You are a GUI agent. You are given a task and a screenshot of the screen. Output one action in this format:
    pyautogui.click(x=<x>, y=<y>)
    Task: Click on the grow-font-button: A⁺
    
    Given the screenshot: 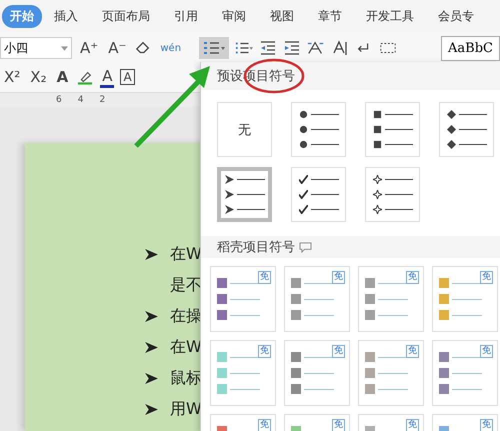 What is the action you would take?
    pyautogui.click(x=89, y=48)
    